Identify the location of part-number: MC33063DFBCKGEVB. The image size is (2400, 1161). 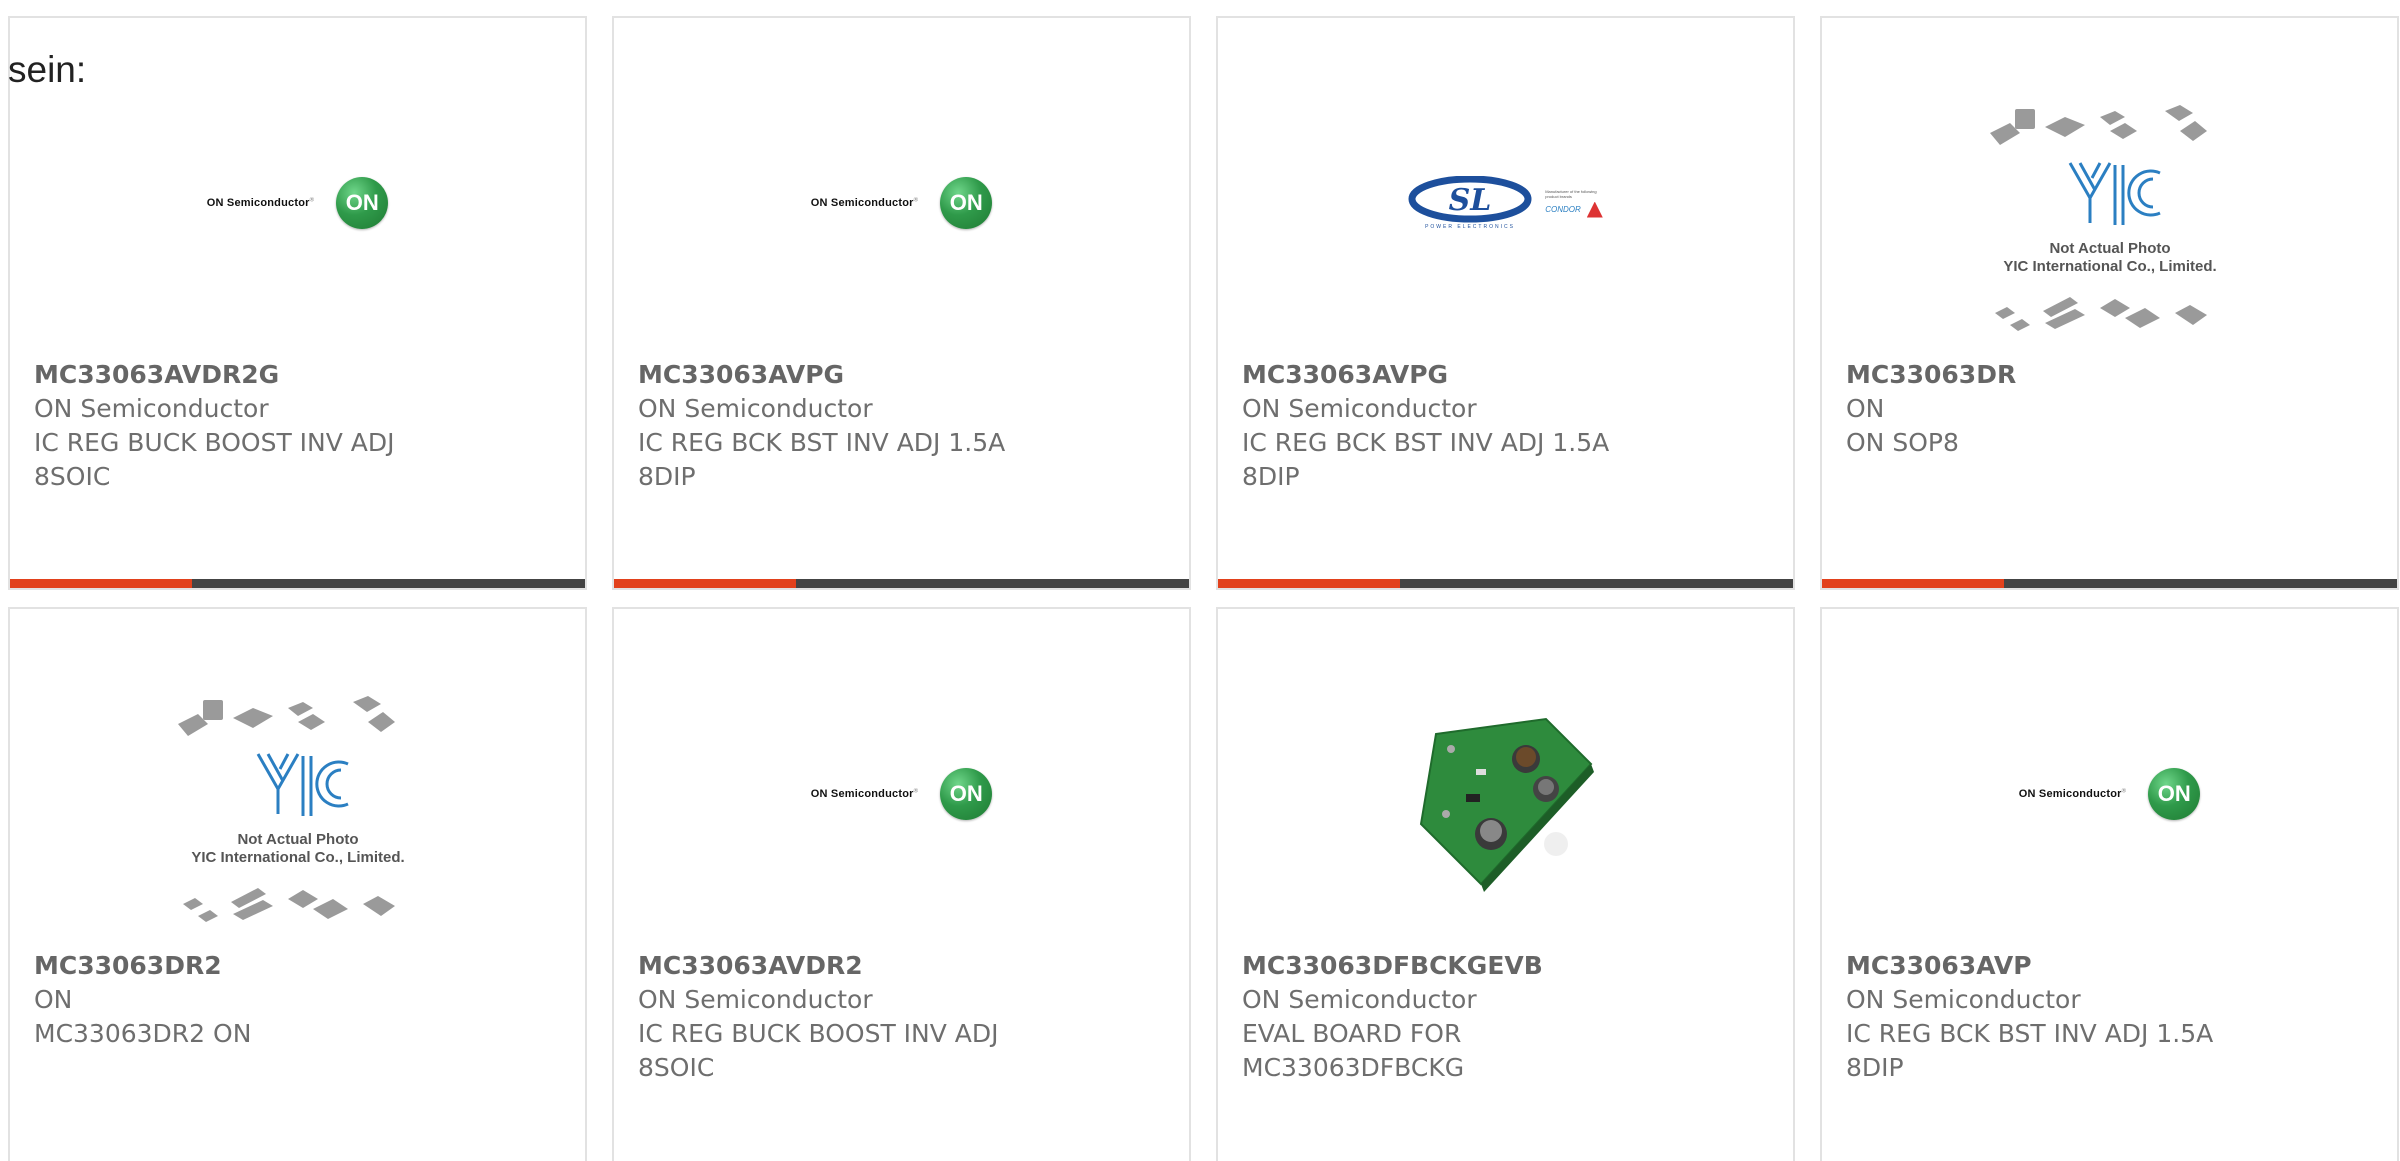
(1507, 966).